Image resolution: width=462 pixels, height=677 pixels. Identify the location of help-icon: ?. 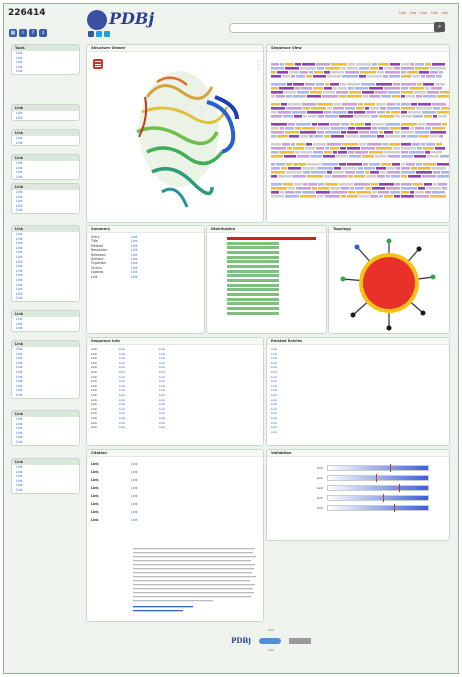
(33, 33).